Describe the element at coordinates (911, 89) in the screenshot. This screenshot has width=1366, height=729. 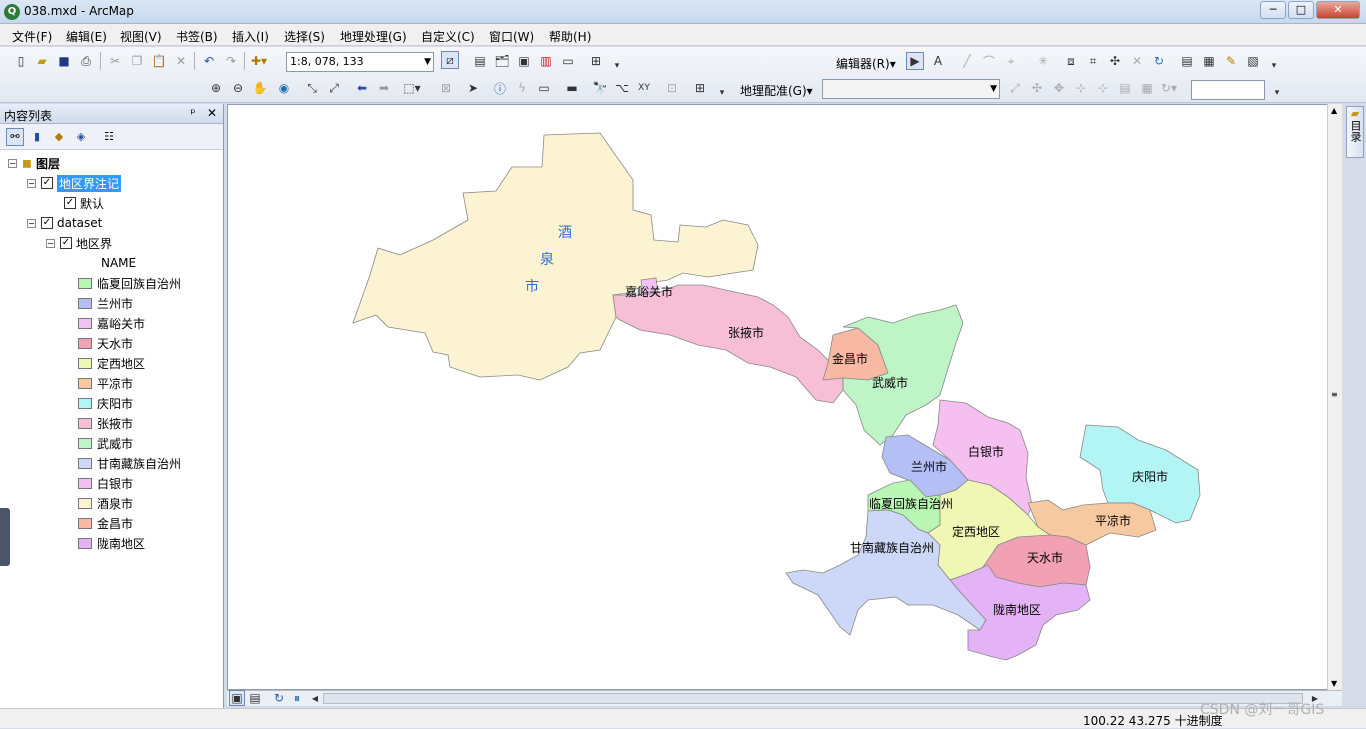
I see `georef-layer-combo: ▼` at that location.